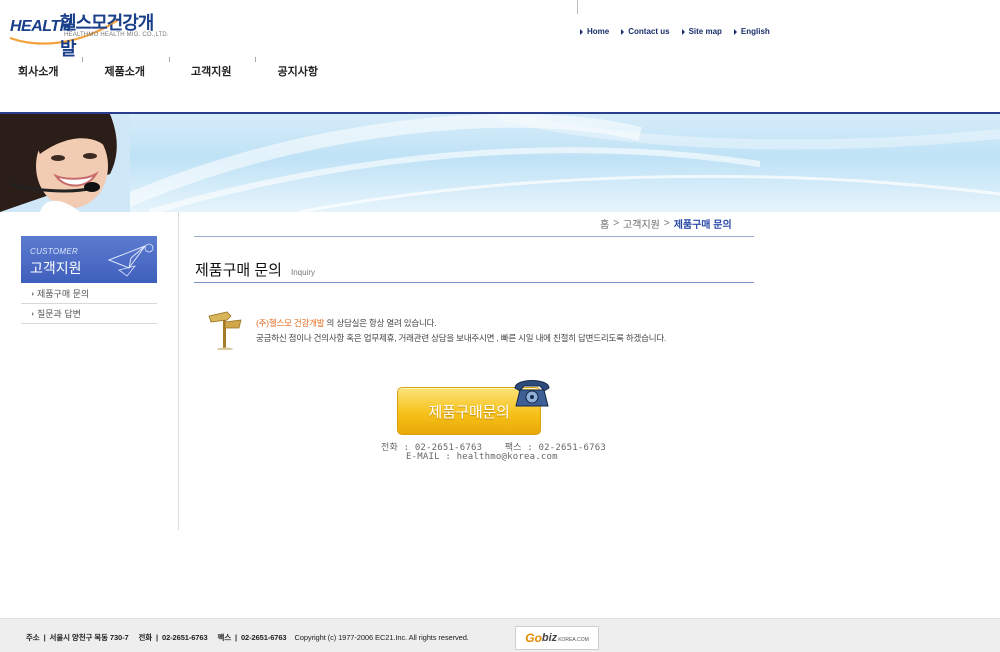 The image size is (1000, 652). What do you see at coordinates (56, 268) in the screenshot?
I see `sidebar-title-ko: 고객지원` at bounding box center [56, 268].